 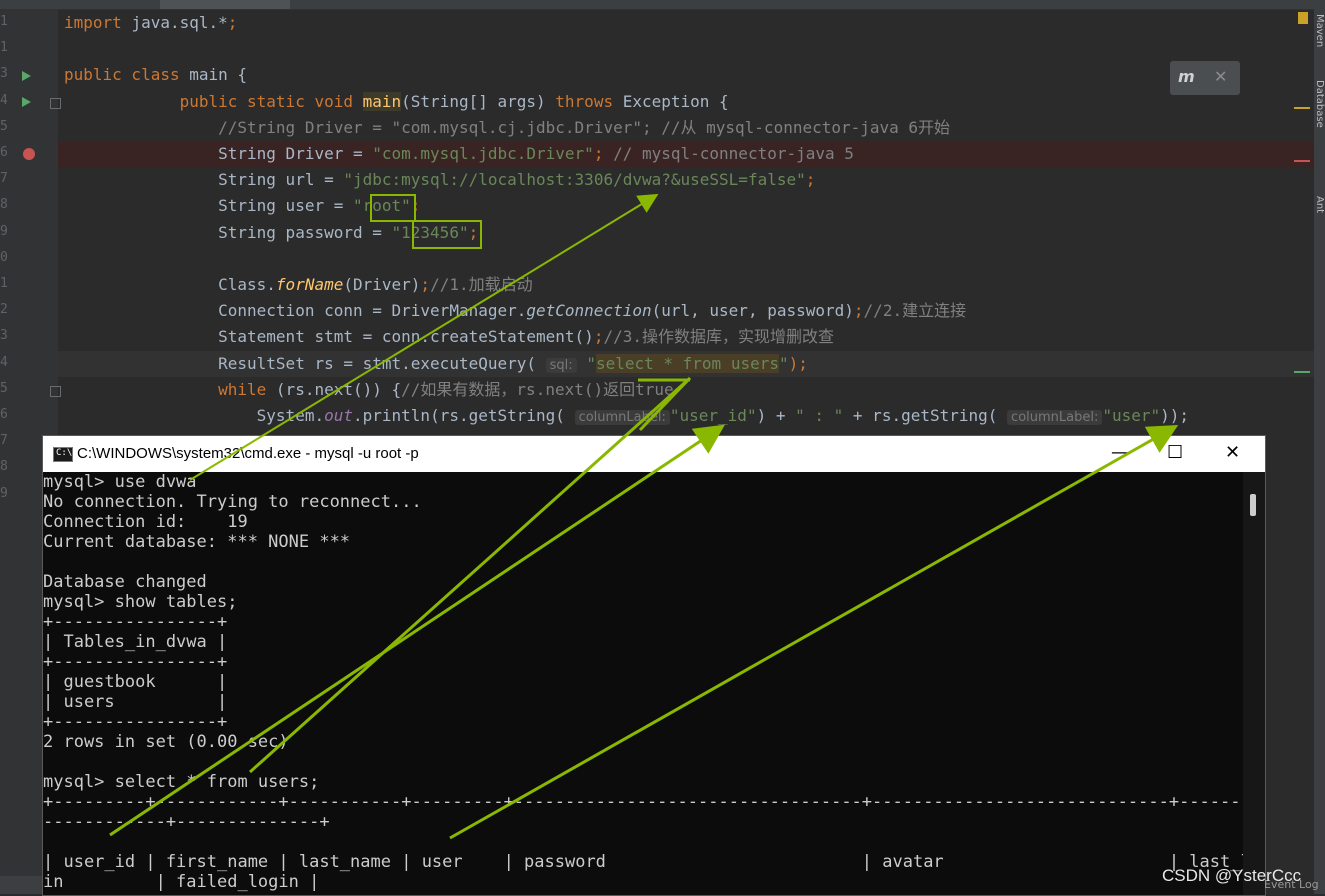 I want to click on arrow-select-users, so click(x=470, y=575).